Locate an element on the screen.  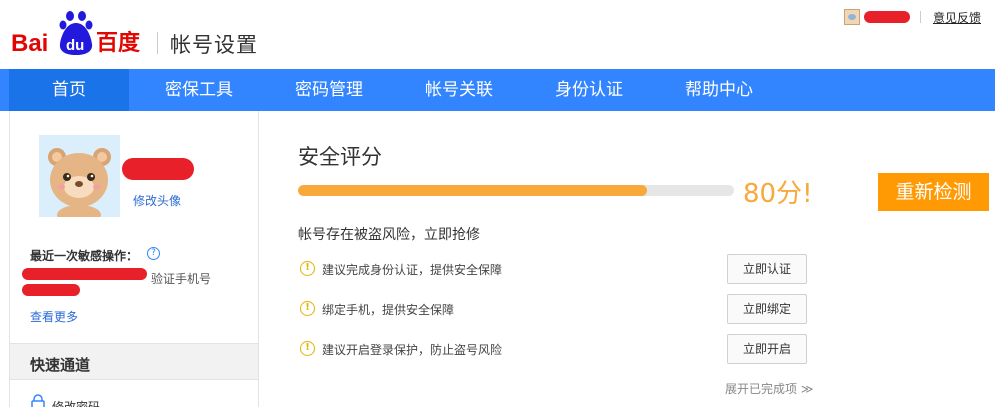
security-score-value: 80分! is located at coordinates (778, 194).